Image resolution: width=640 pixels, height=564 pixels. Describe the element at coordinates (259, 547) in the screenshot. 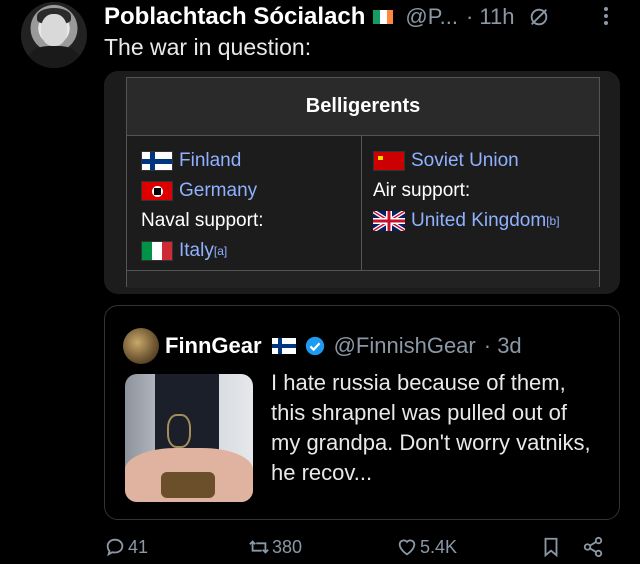

I see `retweet-icon` at that location.